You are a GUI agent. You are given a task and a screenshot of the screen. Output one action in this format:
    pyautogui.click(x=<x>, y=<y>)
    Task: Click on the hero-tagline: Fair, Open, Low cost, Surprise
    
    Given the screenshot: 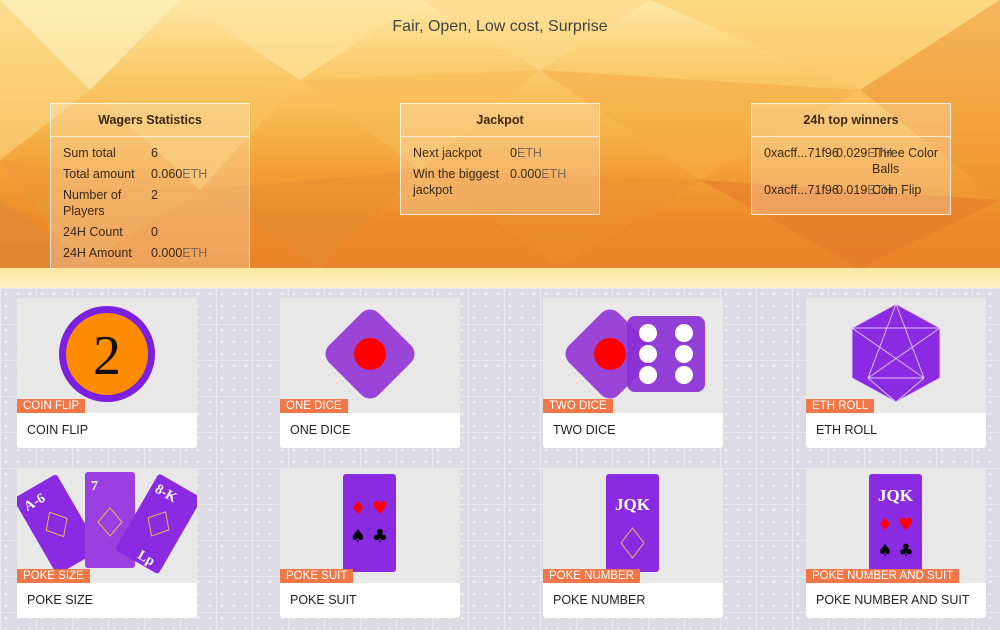 What is the action you would take?
    pyautogui.click(x=500, y=26)
    